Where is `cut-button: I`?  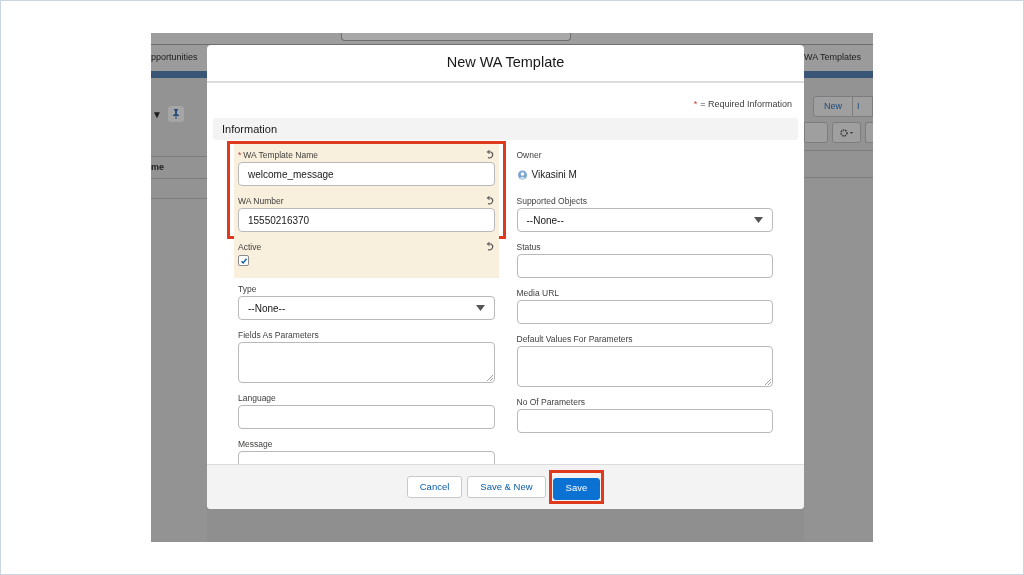
cut-button: I is located at coordinates (863, 106).